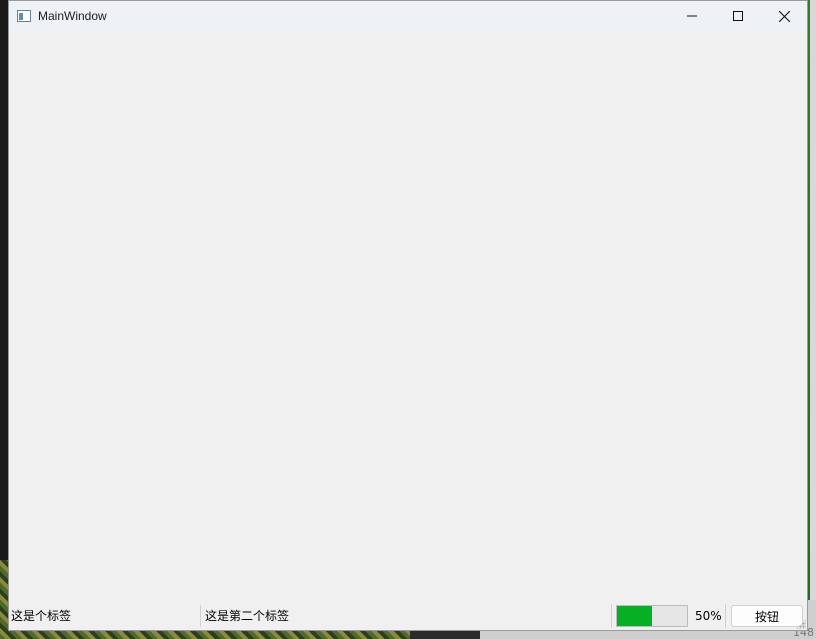 The image size is (816, 639). I want to click on minimize-button, so click(692, 16).